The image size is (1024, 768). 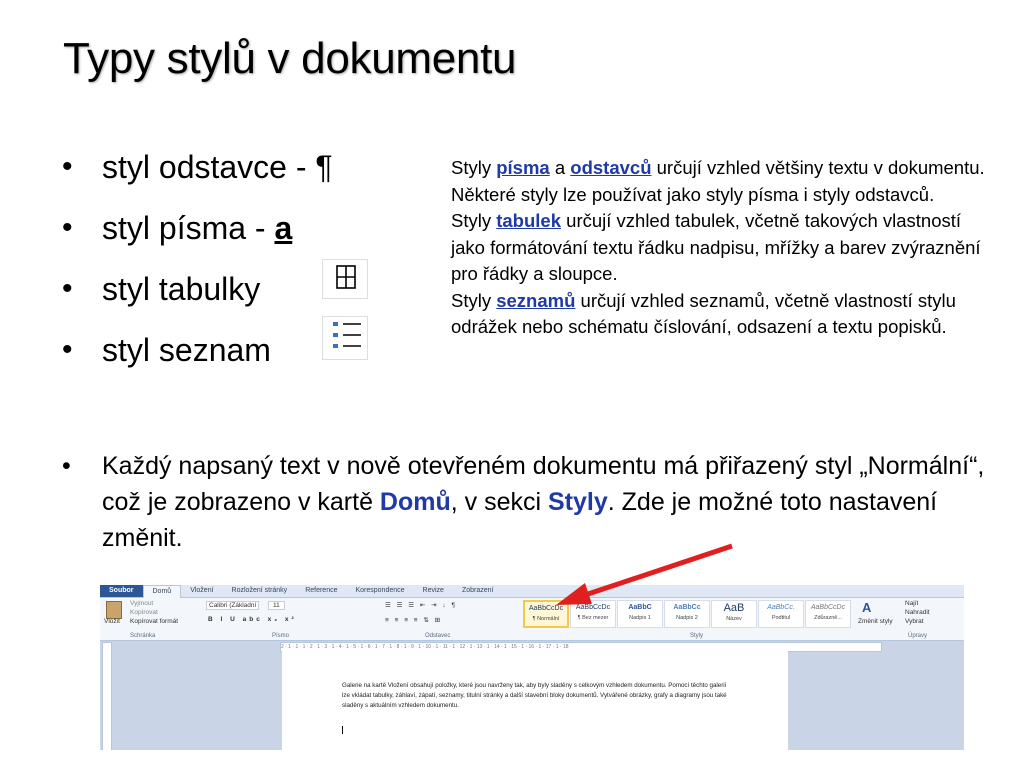 What do you see at coordinates (345, 279) in the screenshot?
I see `table-style-icon` at bounding box center [345, 279].